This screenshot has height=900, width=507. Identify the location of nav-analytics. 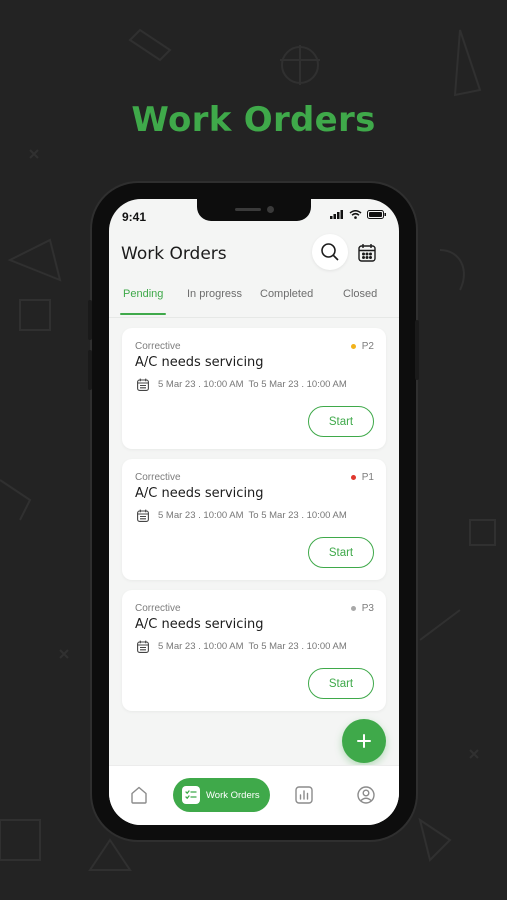
(304, 795).